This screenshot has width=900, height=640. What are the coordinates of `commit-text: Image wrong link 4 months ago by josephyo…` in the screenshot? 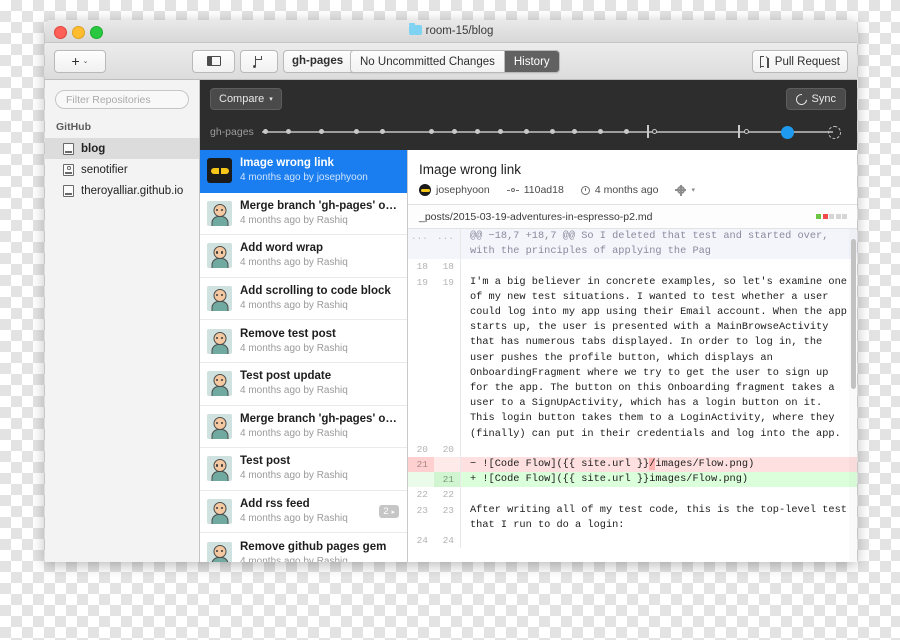 It's located at (319, 170).